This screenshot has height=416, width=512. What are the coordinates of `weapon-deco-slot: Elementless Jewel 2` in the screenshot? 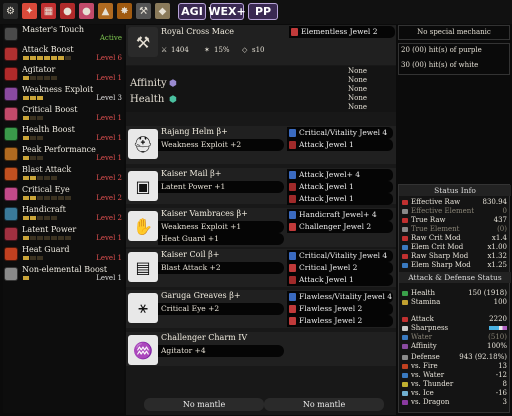 It's located at (342, 32).